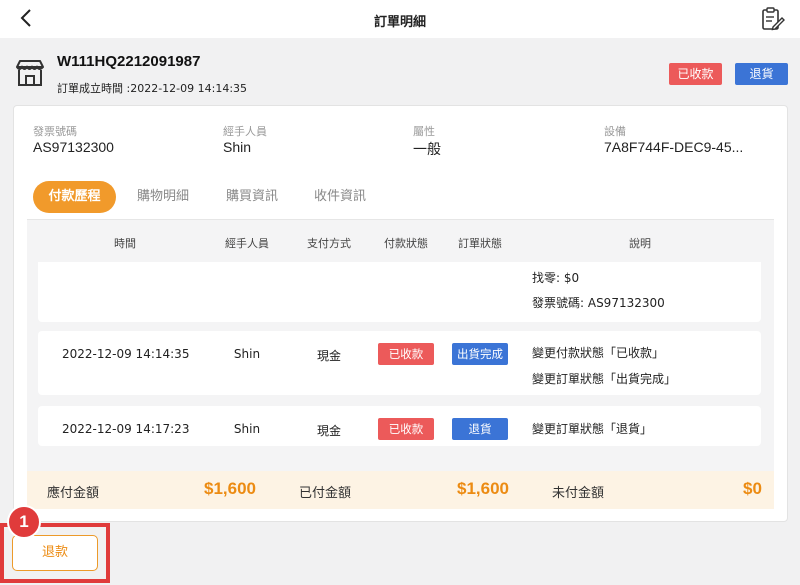 This screenshot has width=800, height=585. I want to click on invoice-number-value: AS97132300, so click(73, 147).